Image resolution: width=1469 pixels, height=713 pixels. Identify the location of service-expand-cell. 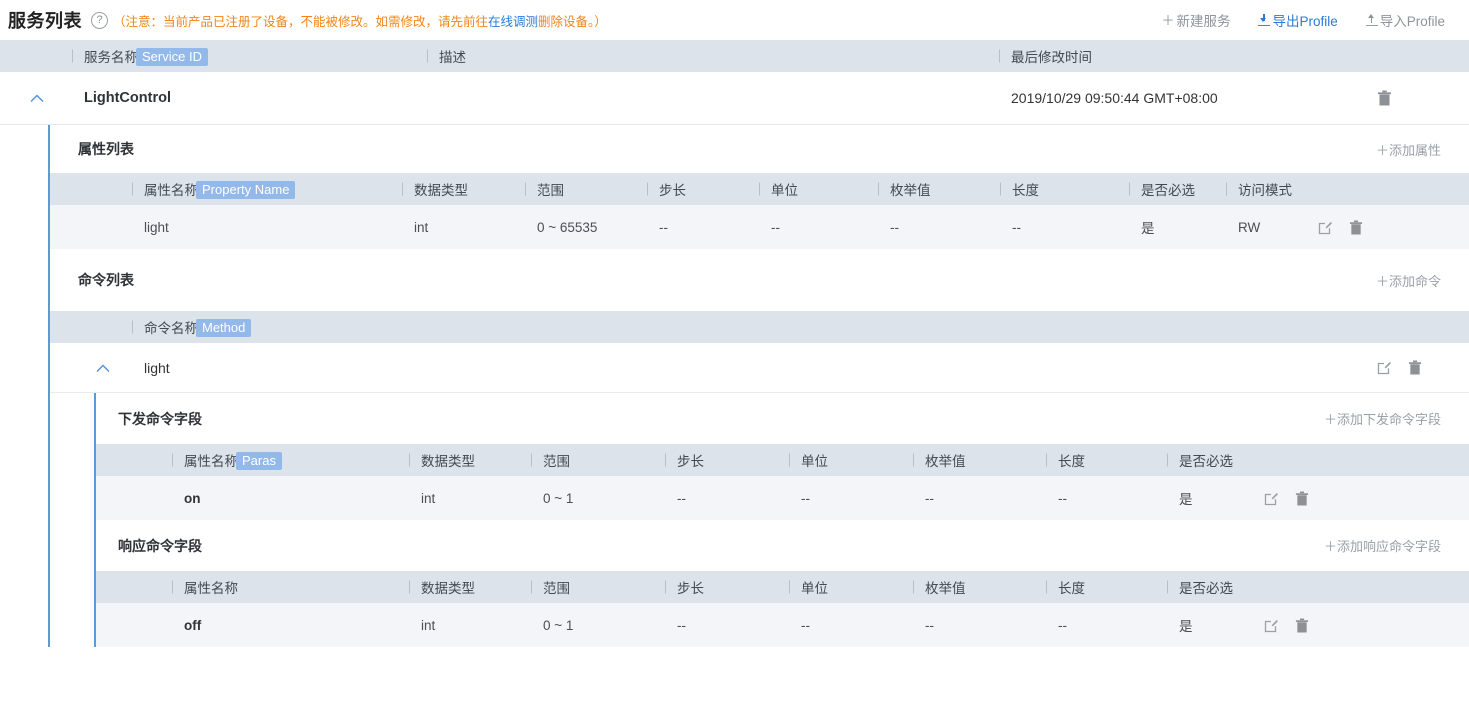
(40, 98).